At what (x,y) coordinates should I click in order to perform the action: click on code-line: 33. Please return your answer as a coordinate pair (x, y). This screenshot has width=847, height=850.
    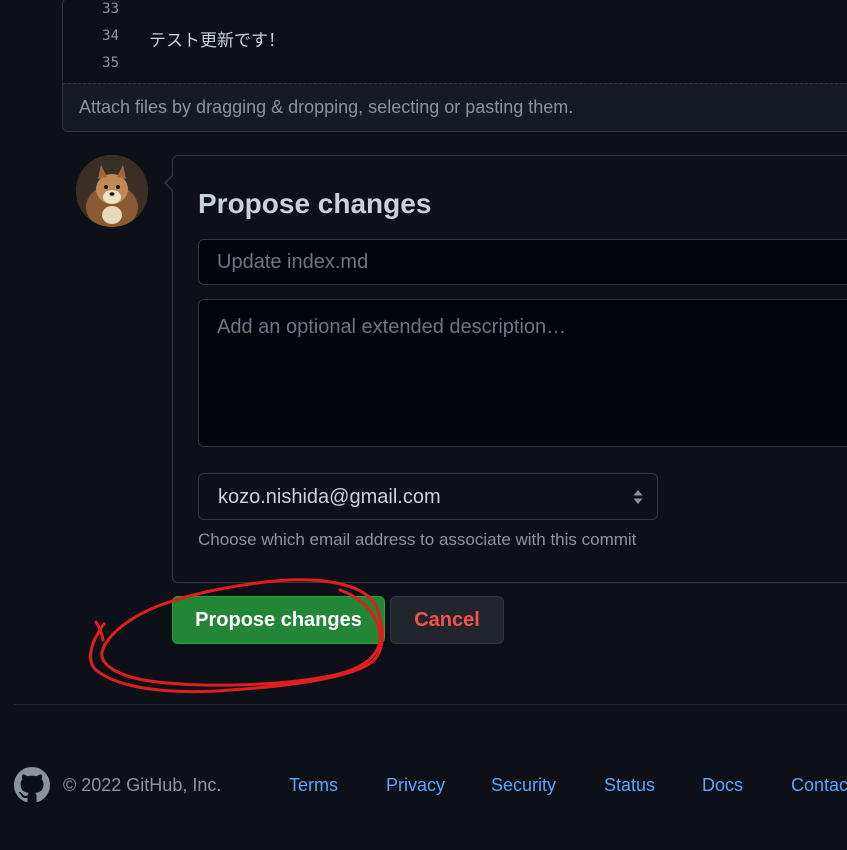
    Looking at the image, I should click on (455, 13).